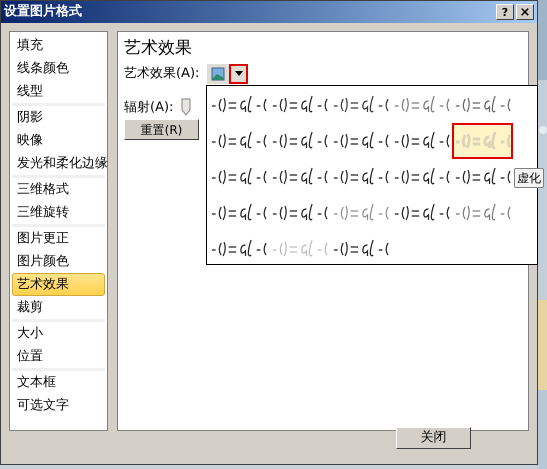 The width and height of the screenshot is (547, 469). I want to click on close-dialog-button: 关闭, so click(433, 438).